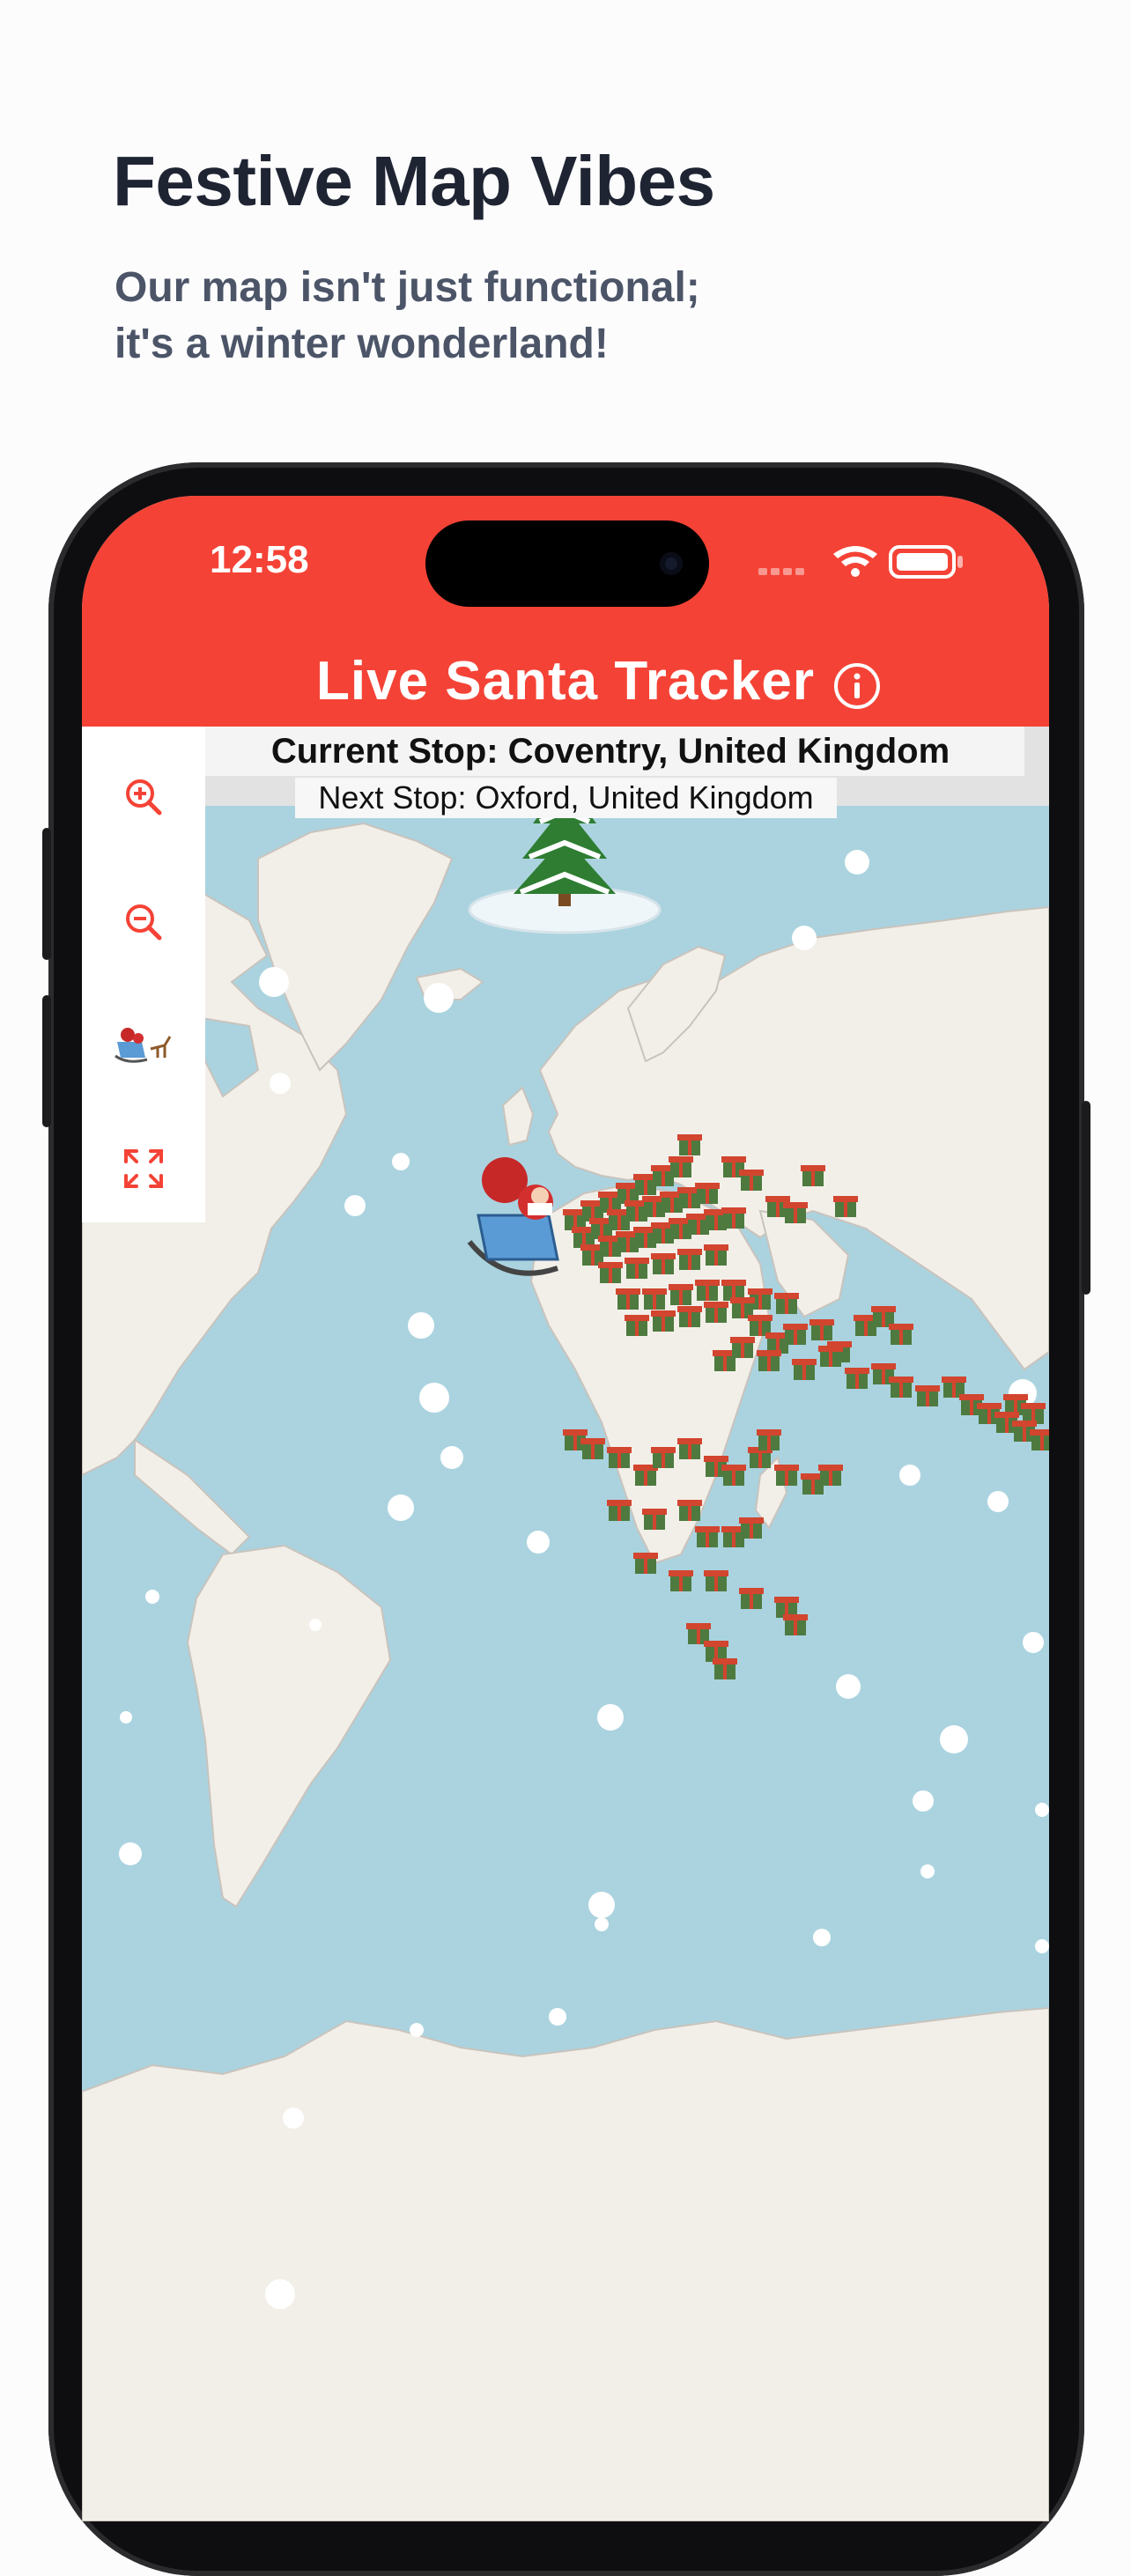  What do you see at coordinates (407, 287) in the screenshot?
I see `subheadline-line-1: Our map isn't just functional;` at bounding box center [407, 287].